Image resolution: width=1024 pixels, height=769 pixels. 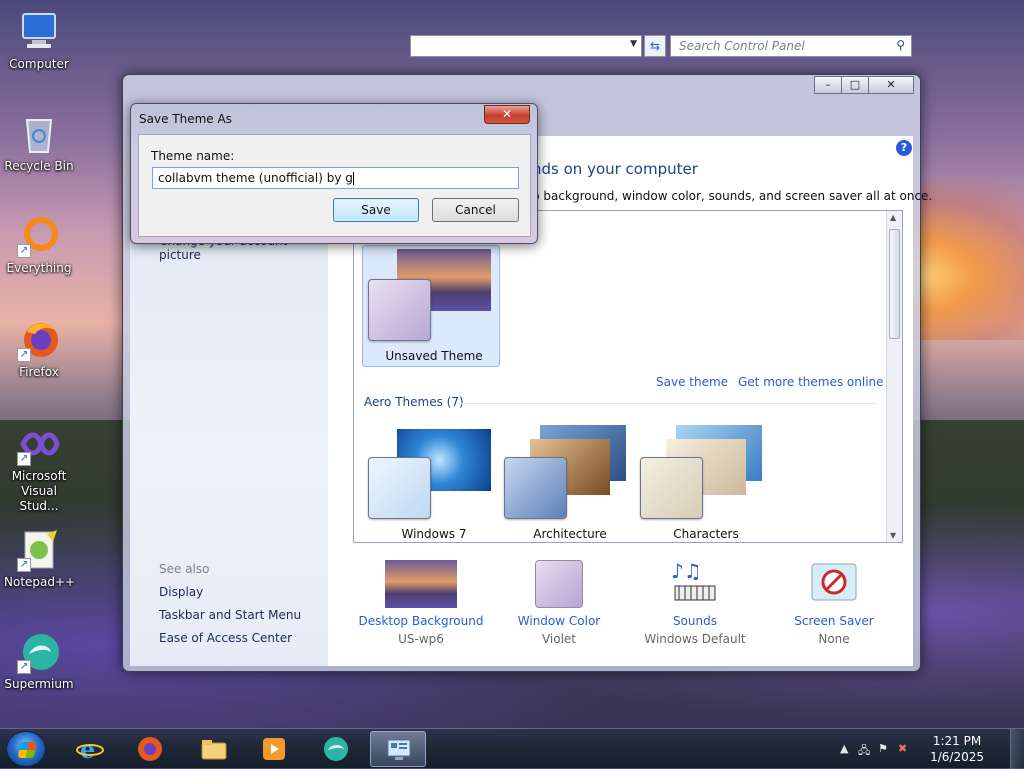 I want to click on taskbar-supermium, so click(x=336, y=749).